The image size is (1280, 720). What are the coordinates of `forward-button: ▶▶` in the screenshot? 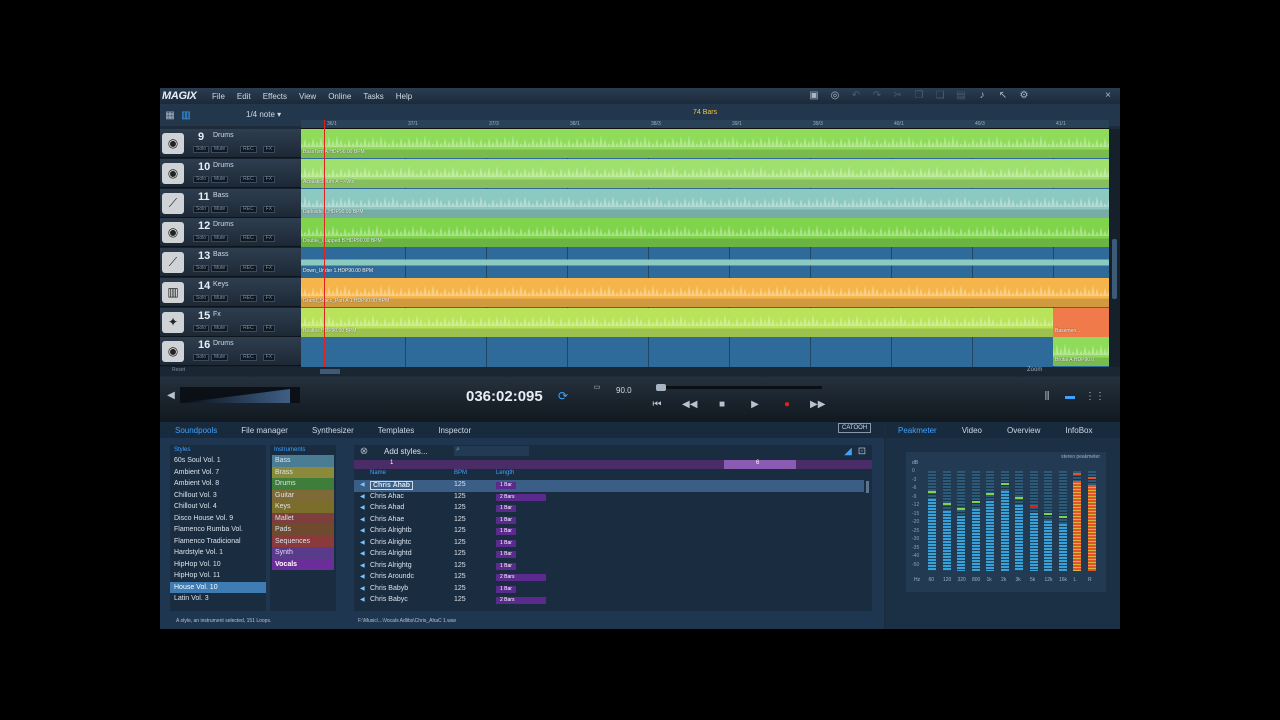 It's located at (817, 405).